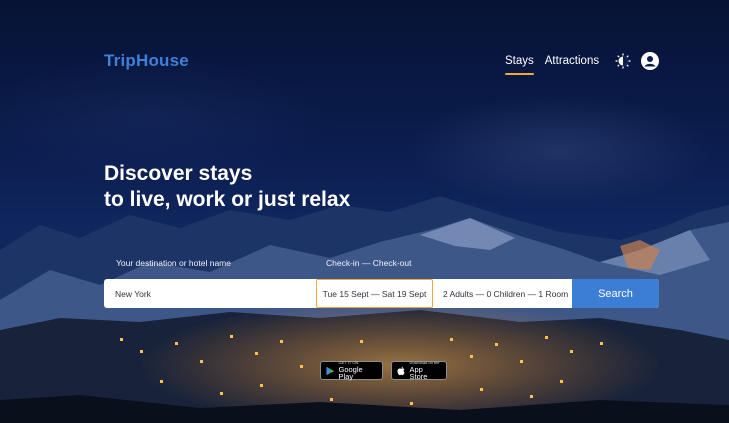  I want to click on app-store-badge: Download on the App Store, so click(419, 370).